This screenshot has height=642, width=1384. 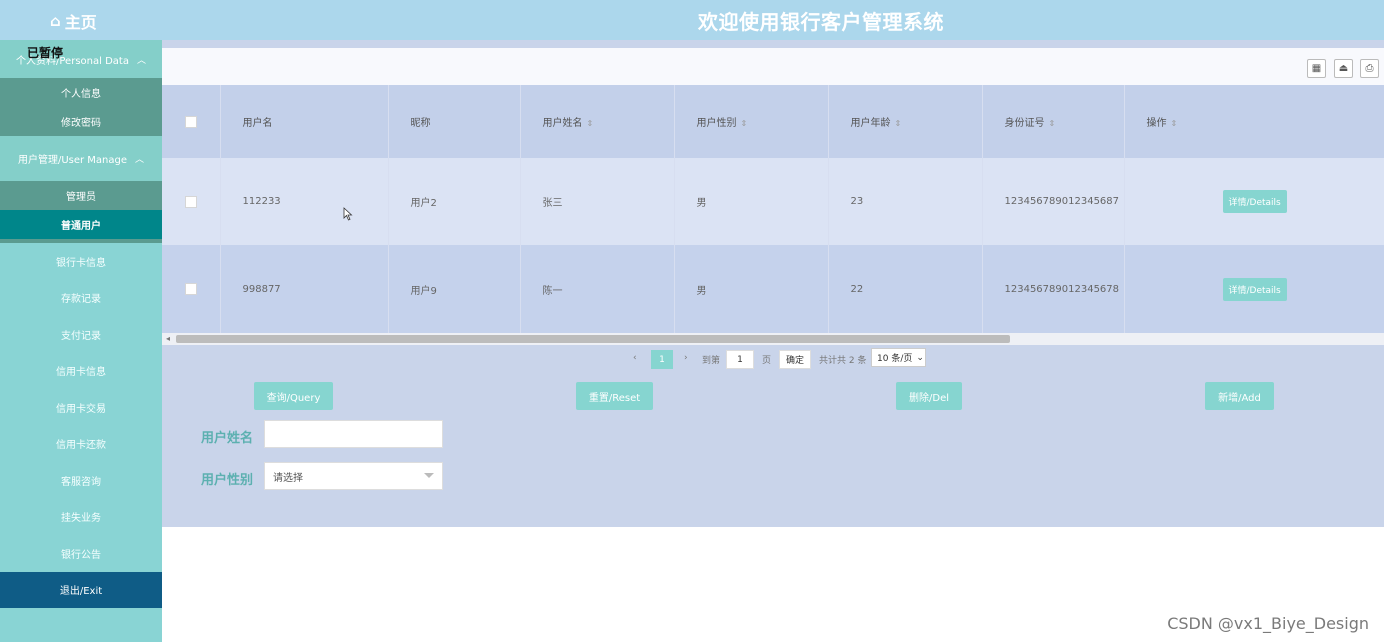 What do you see at coordinates (751, 121) in the screenshot?
I see `column-header-gender: 用户性别 ⇕` at bounding box center [751, 121].